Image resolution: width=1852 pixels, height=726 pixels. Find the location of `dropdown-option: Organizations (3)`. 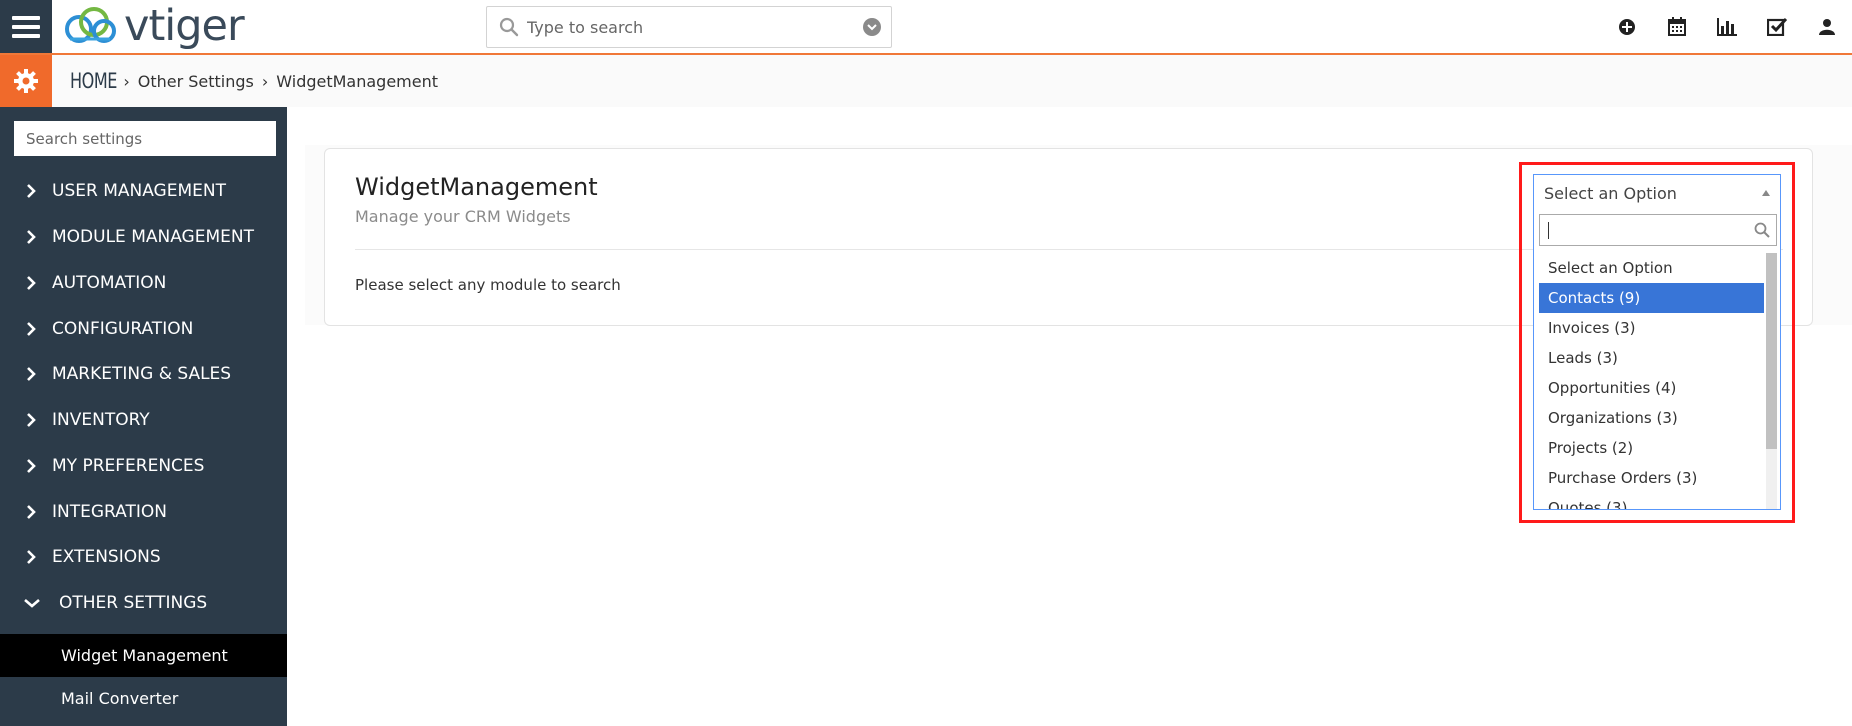

dropdown-option: Organizations (3) is located at coordinates (1651, 418).